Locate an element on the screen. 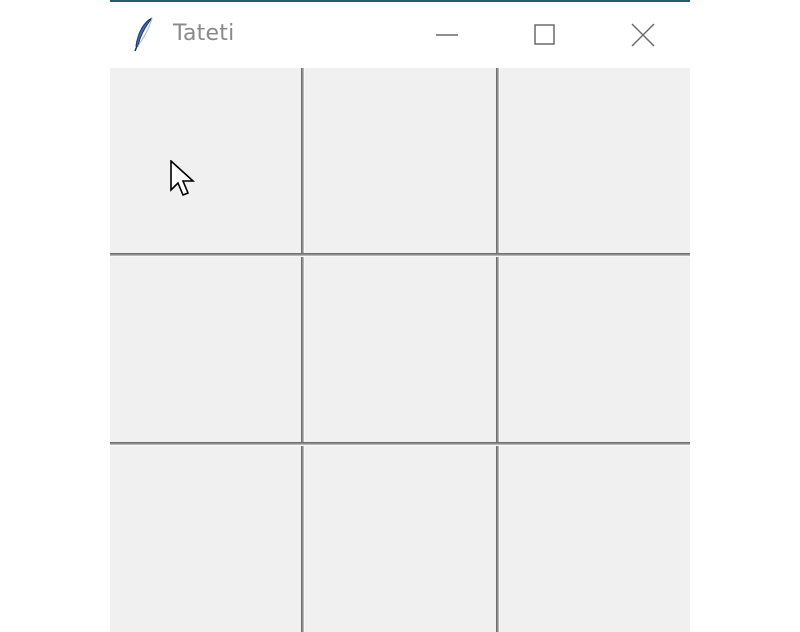 This screenshot has height=632, width=800. feather-icon is located at coordinates (143, 34).